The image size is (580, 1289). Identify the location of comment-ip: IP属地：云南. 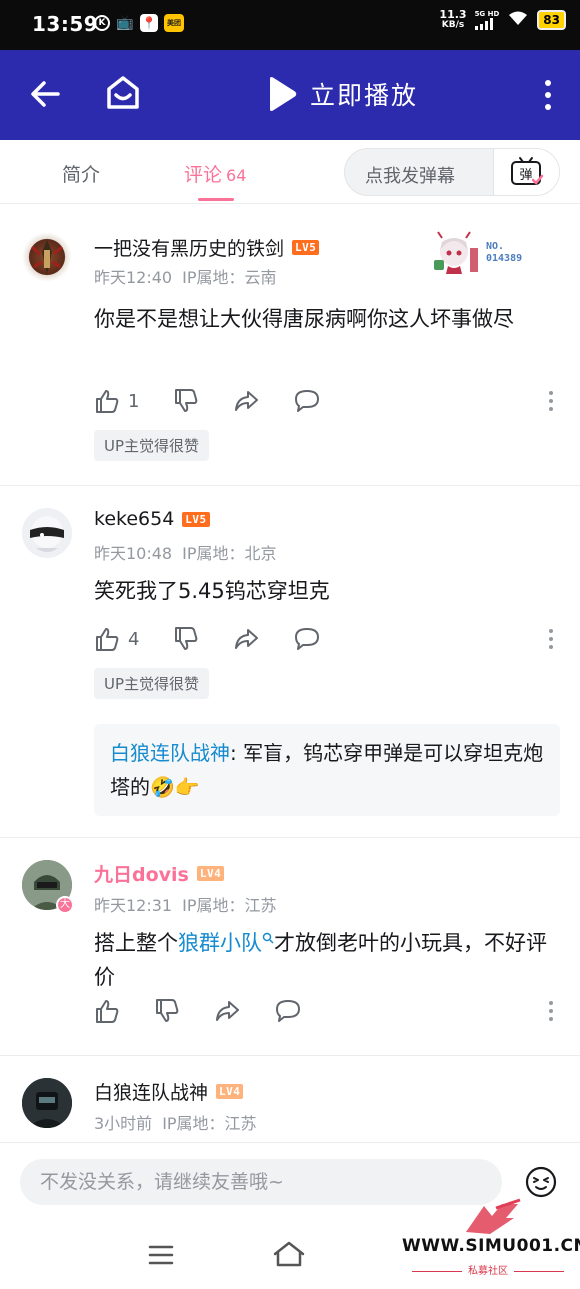
(229, 277).